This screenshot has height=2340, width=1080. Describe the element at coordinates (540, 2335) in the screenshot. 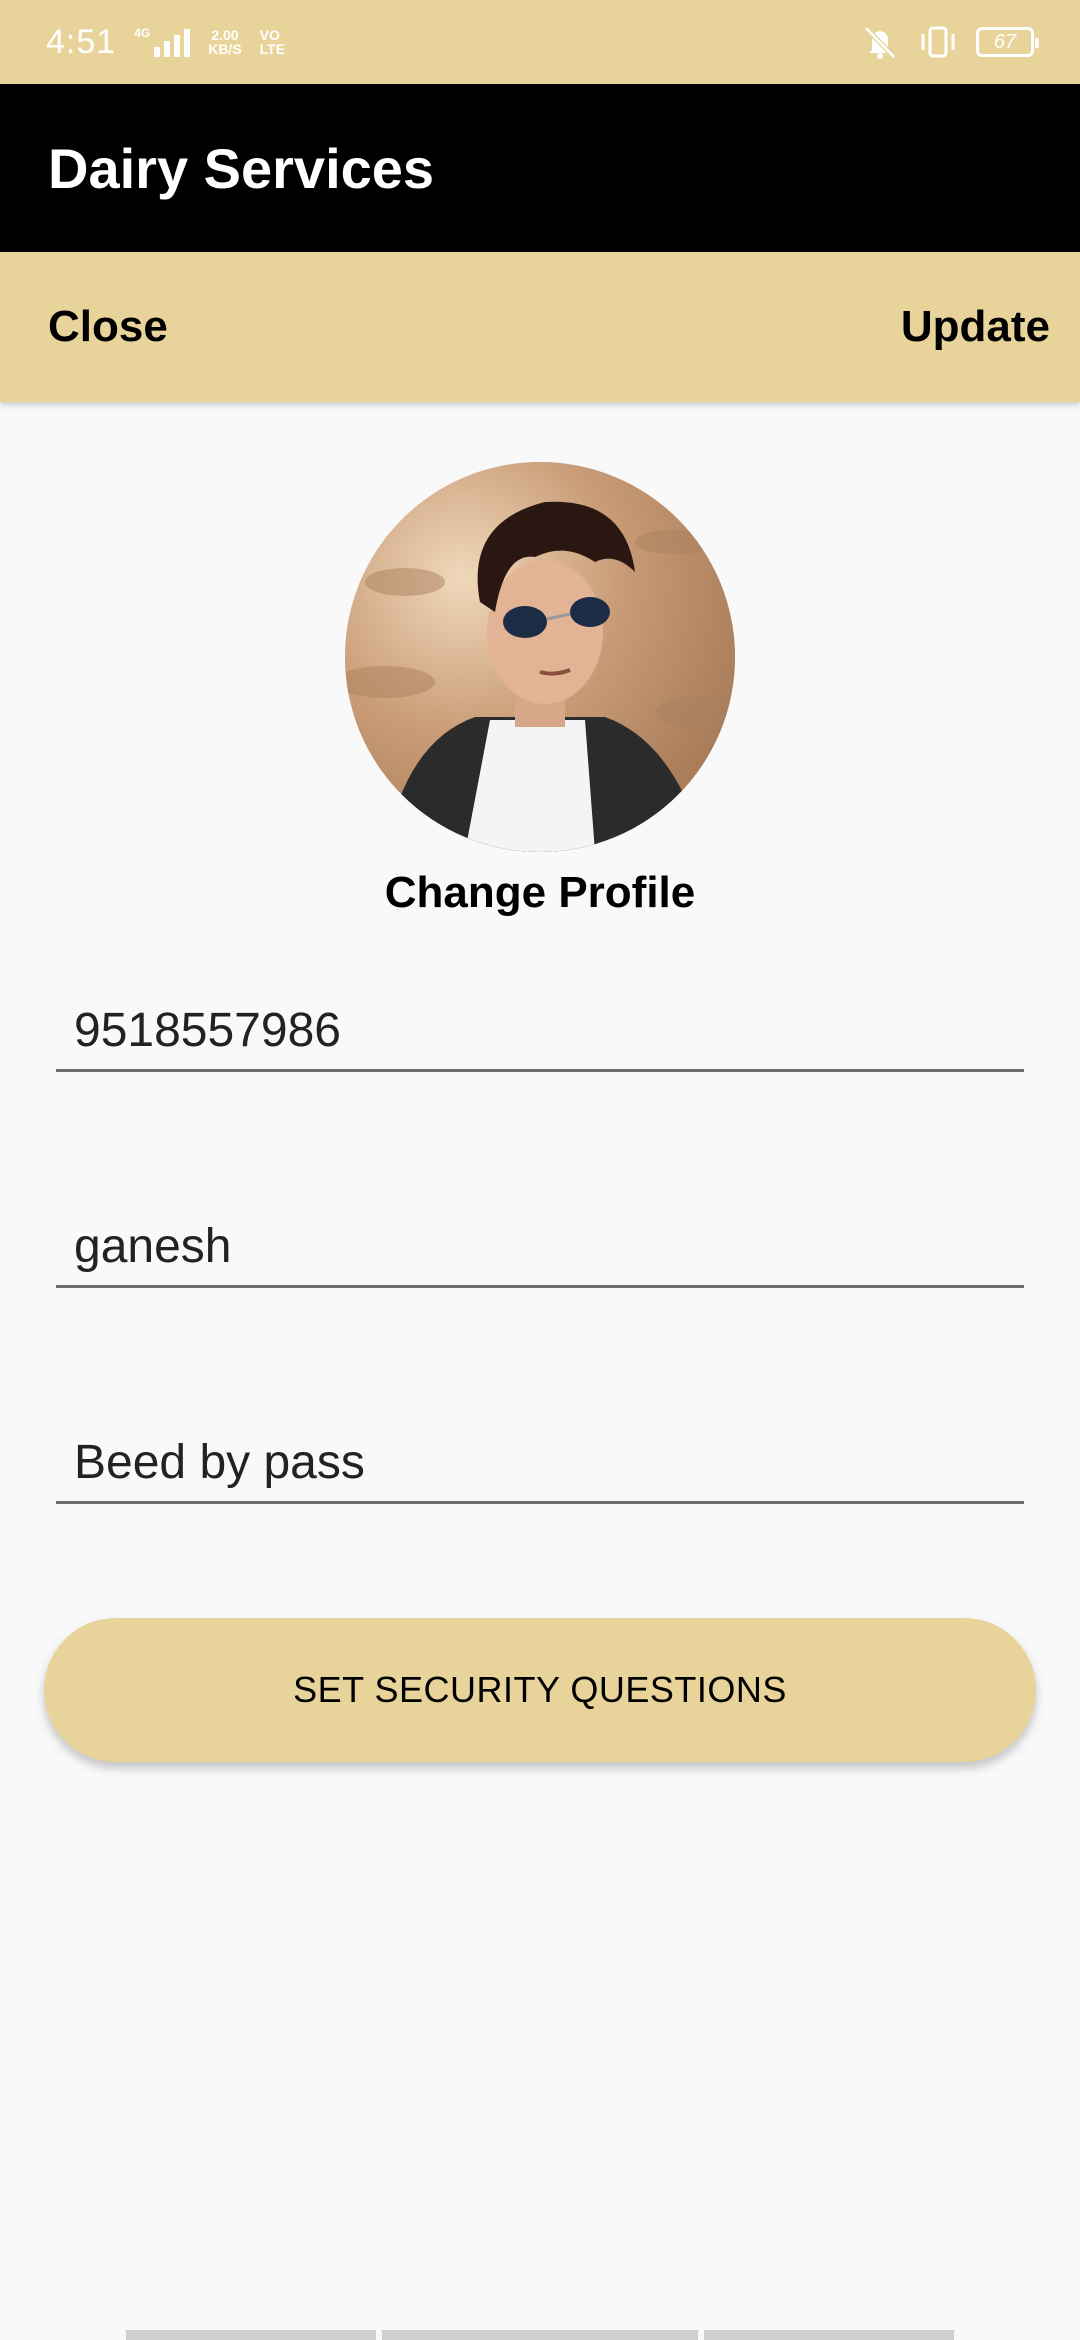

I see `nav-hint-bar-center` at that location.